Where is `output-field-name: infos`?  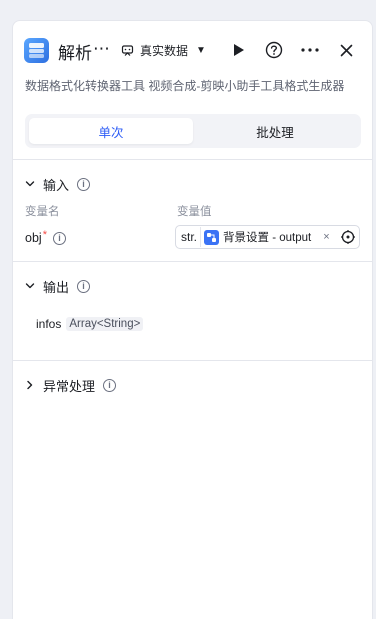
output-field-name: infos is located at coordinates (49, 324).